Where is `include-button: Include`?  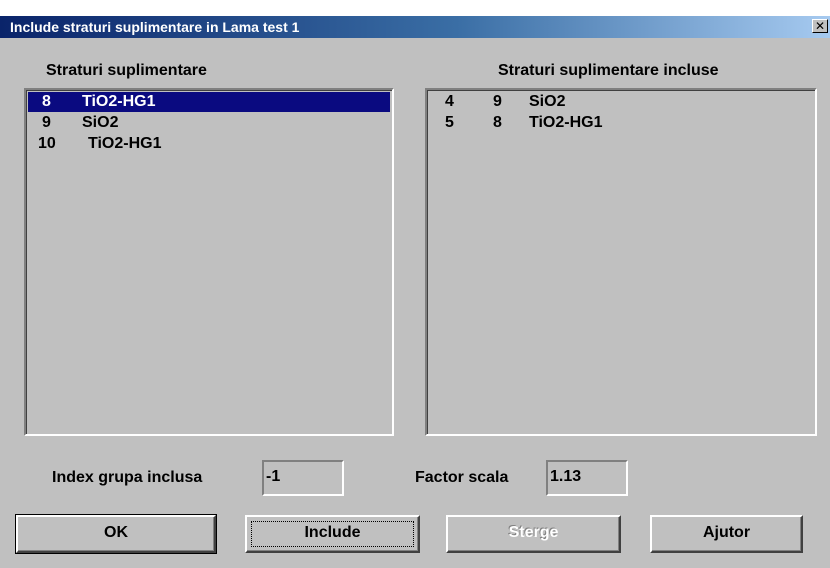 include-button: Include is located at coordinates (332, 534).